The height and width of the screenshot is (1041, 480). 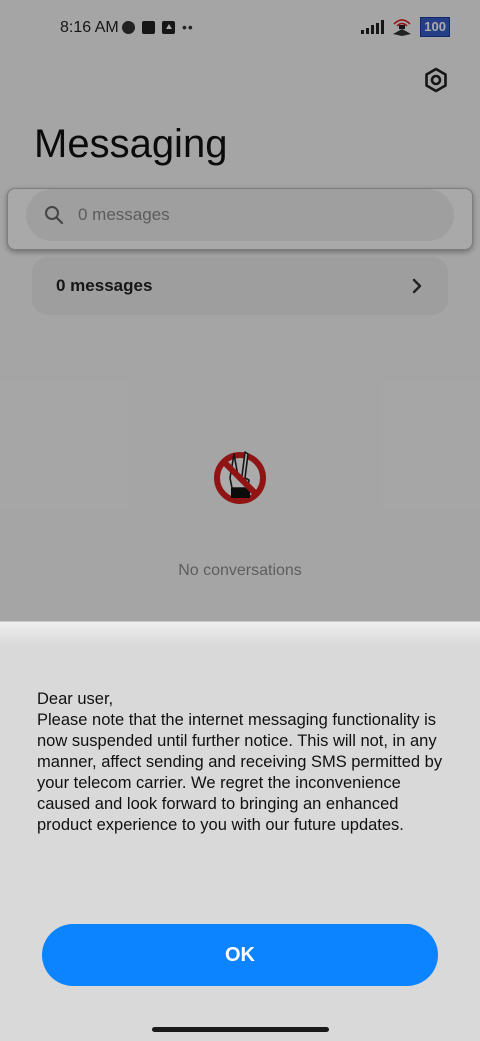 What do you see at coordinates (240, 1029) in the screenshot?
I see `home-indicator` at bounding box center [240, 1029].